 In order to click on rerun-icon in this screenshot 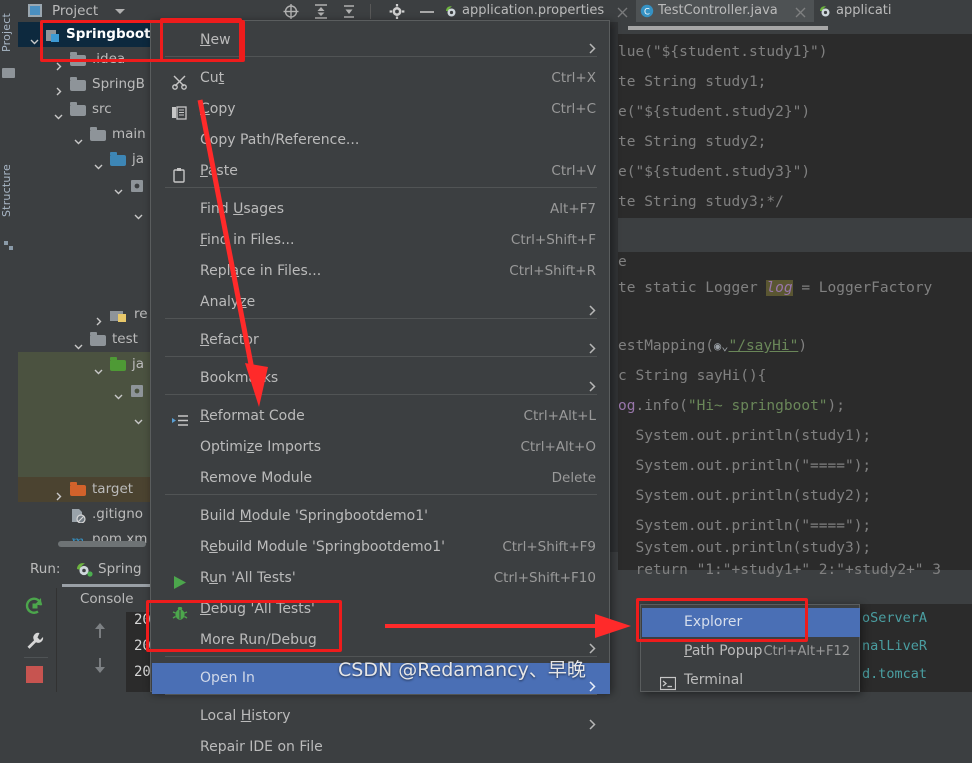, I will do `click(35, 606)`.